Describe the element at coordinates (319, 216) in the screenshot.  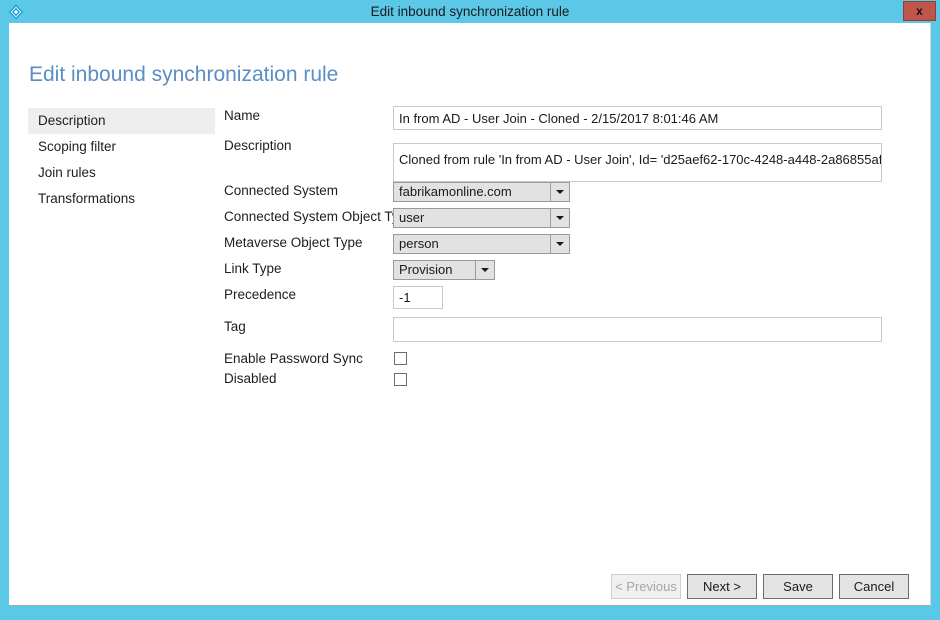
I see `connected-system-object-type-label: Connected System Object Type` at that location.